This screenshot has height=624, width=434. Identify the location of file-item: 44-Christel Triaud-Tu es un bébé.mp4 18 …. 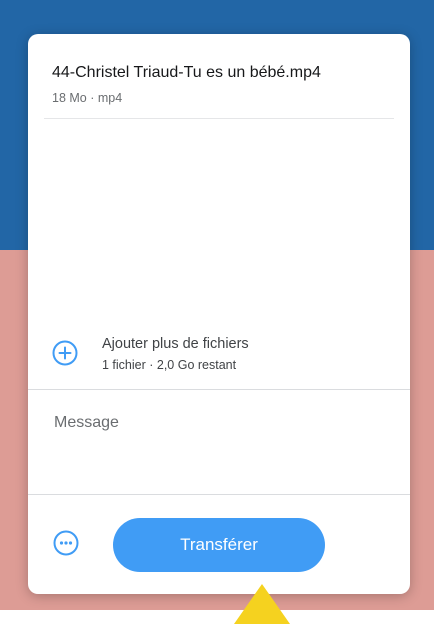
(219, 76).